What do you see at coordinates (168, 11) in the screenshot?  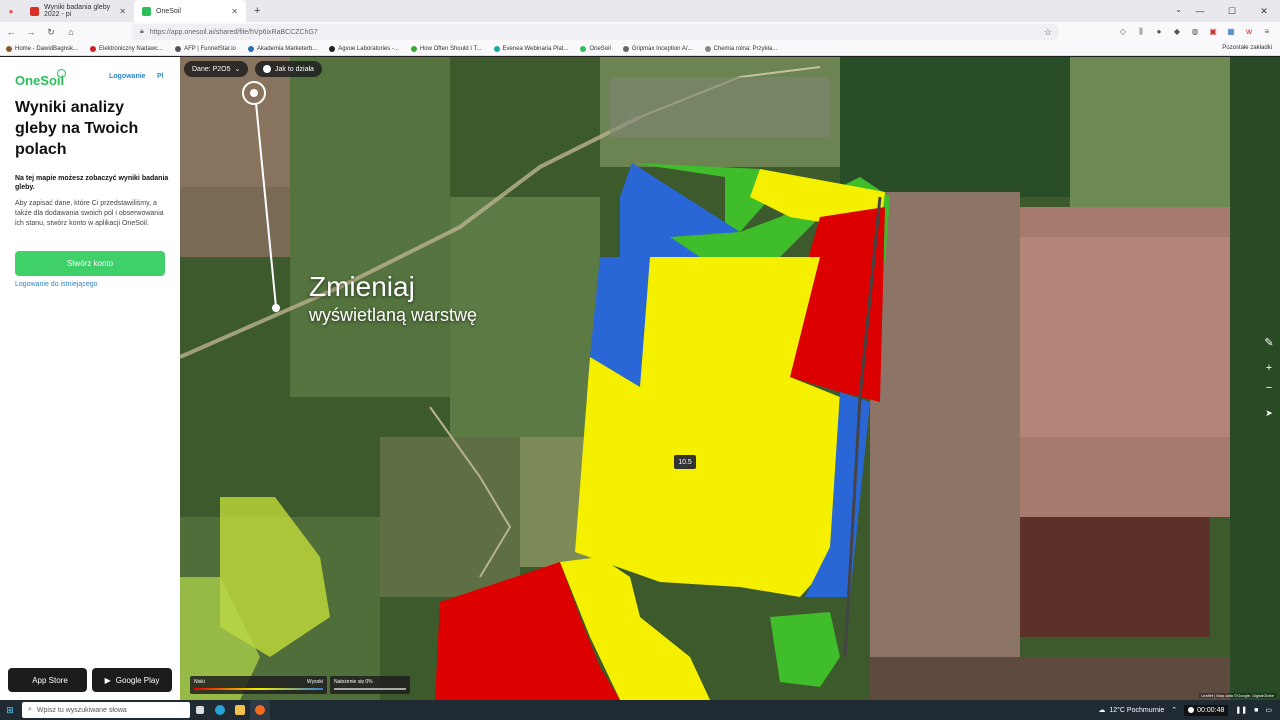 I see `tab-title: OneSoil` at bounding box center [168, 11].